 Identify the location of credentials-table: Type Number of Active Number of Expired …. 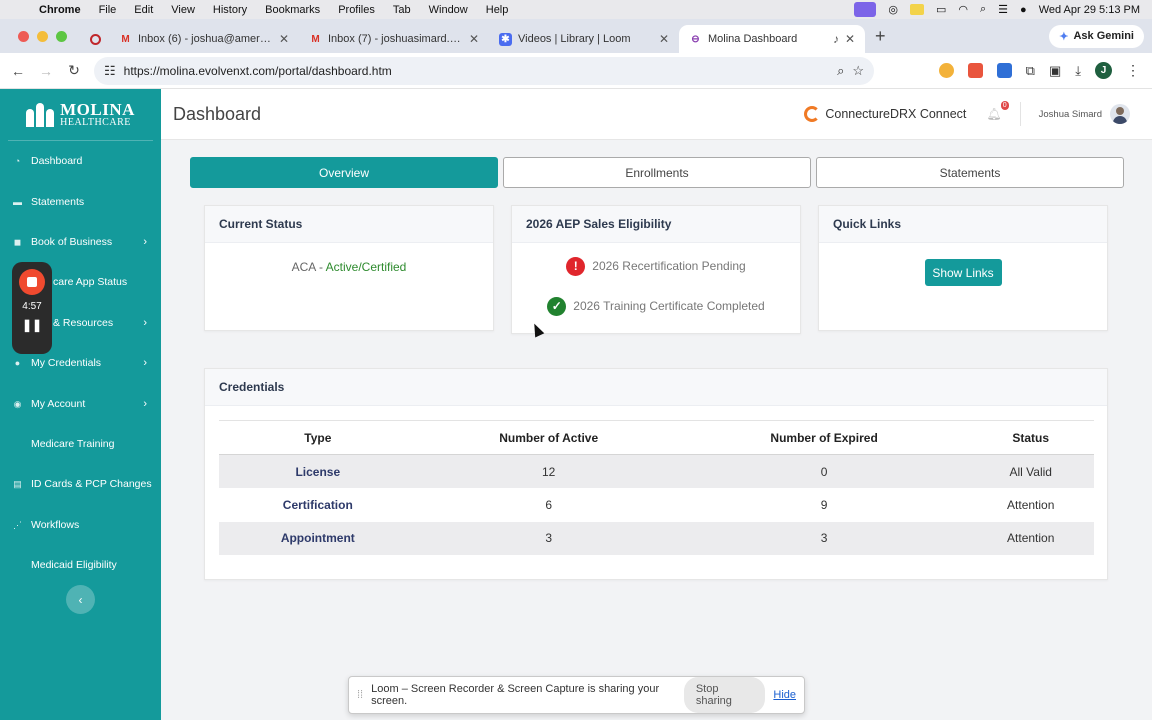
(656, 487).